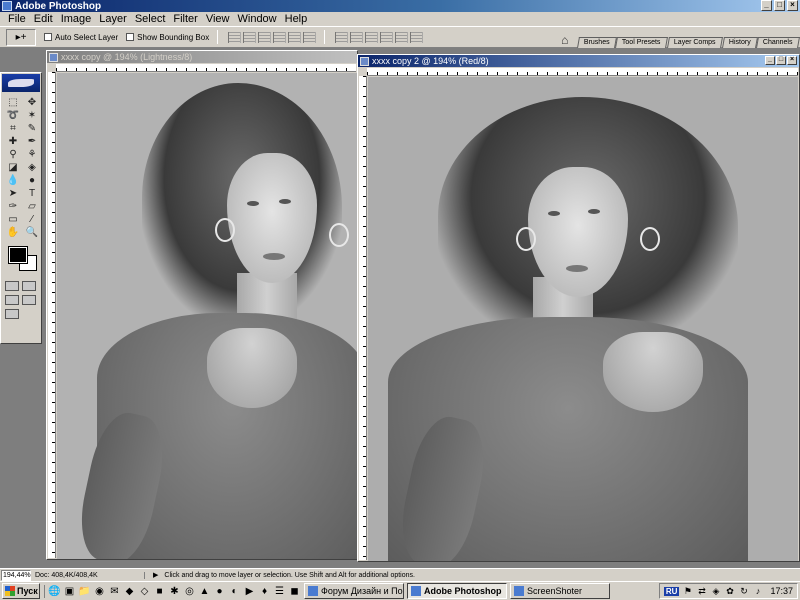  Describe the element at coordinates (32, 168) in the screenshot. I see `paint-bucket-tool-icon: ◈` at that location.